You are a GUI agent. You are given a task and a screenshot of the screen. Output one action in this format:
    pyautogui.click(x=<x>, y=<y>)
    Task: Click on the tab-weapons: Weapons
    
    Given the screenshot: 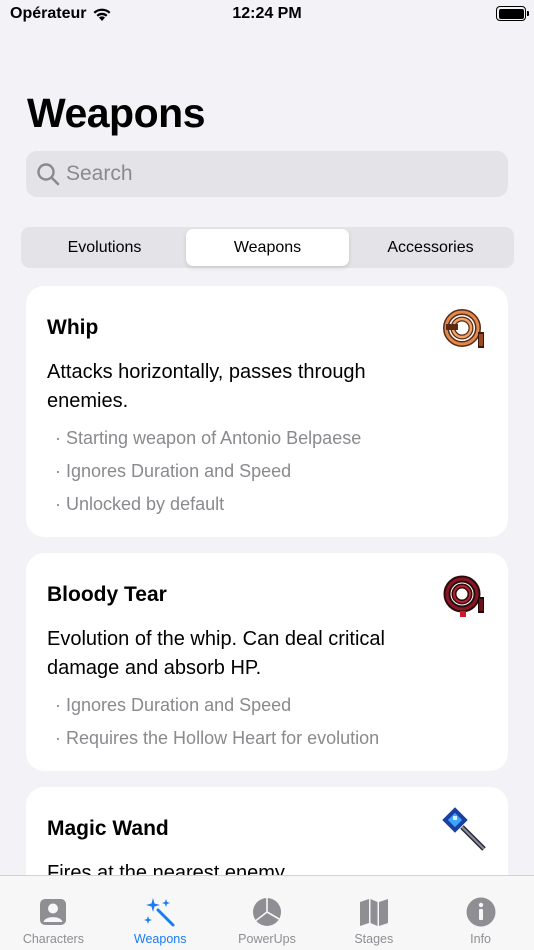 What is the action you would take?
    pyautogui.click(x=160, y=913)
    